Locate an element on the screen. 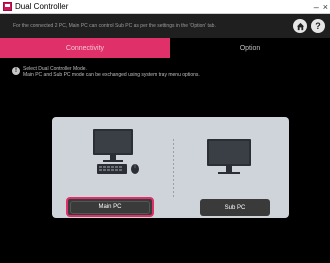 Image resolution: width=330 pixels, height=263 pixels. monitor-icon is located at coordinates (229, 156).